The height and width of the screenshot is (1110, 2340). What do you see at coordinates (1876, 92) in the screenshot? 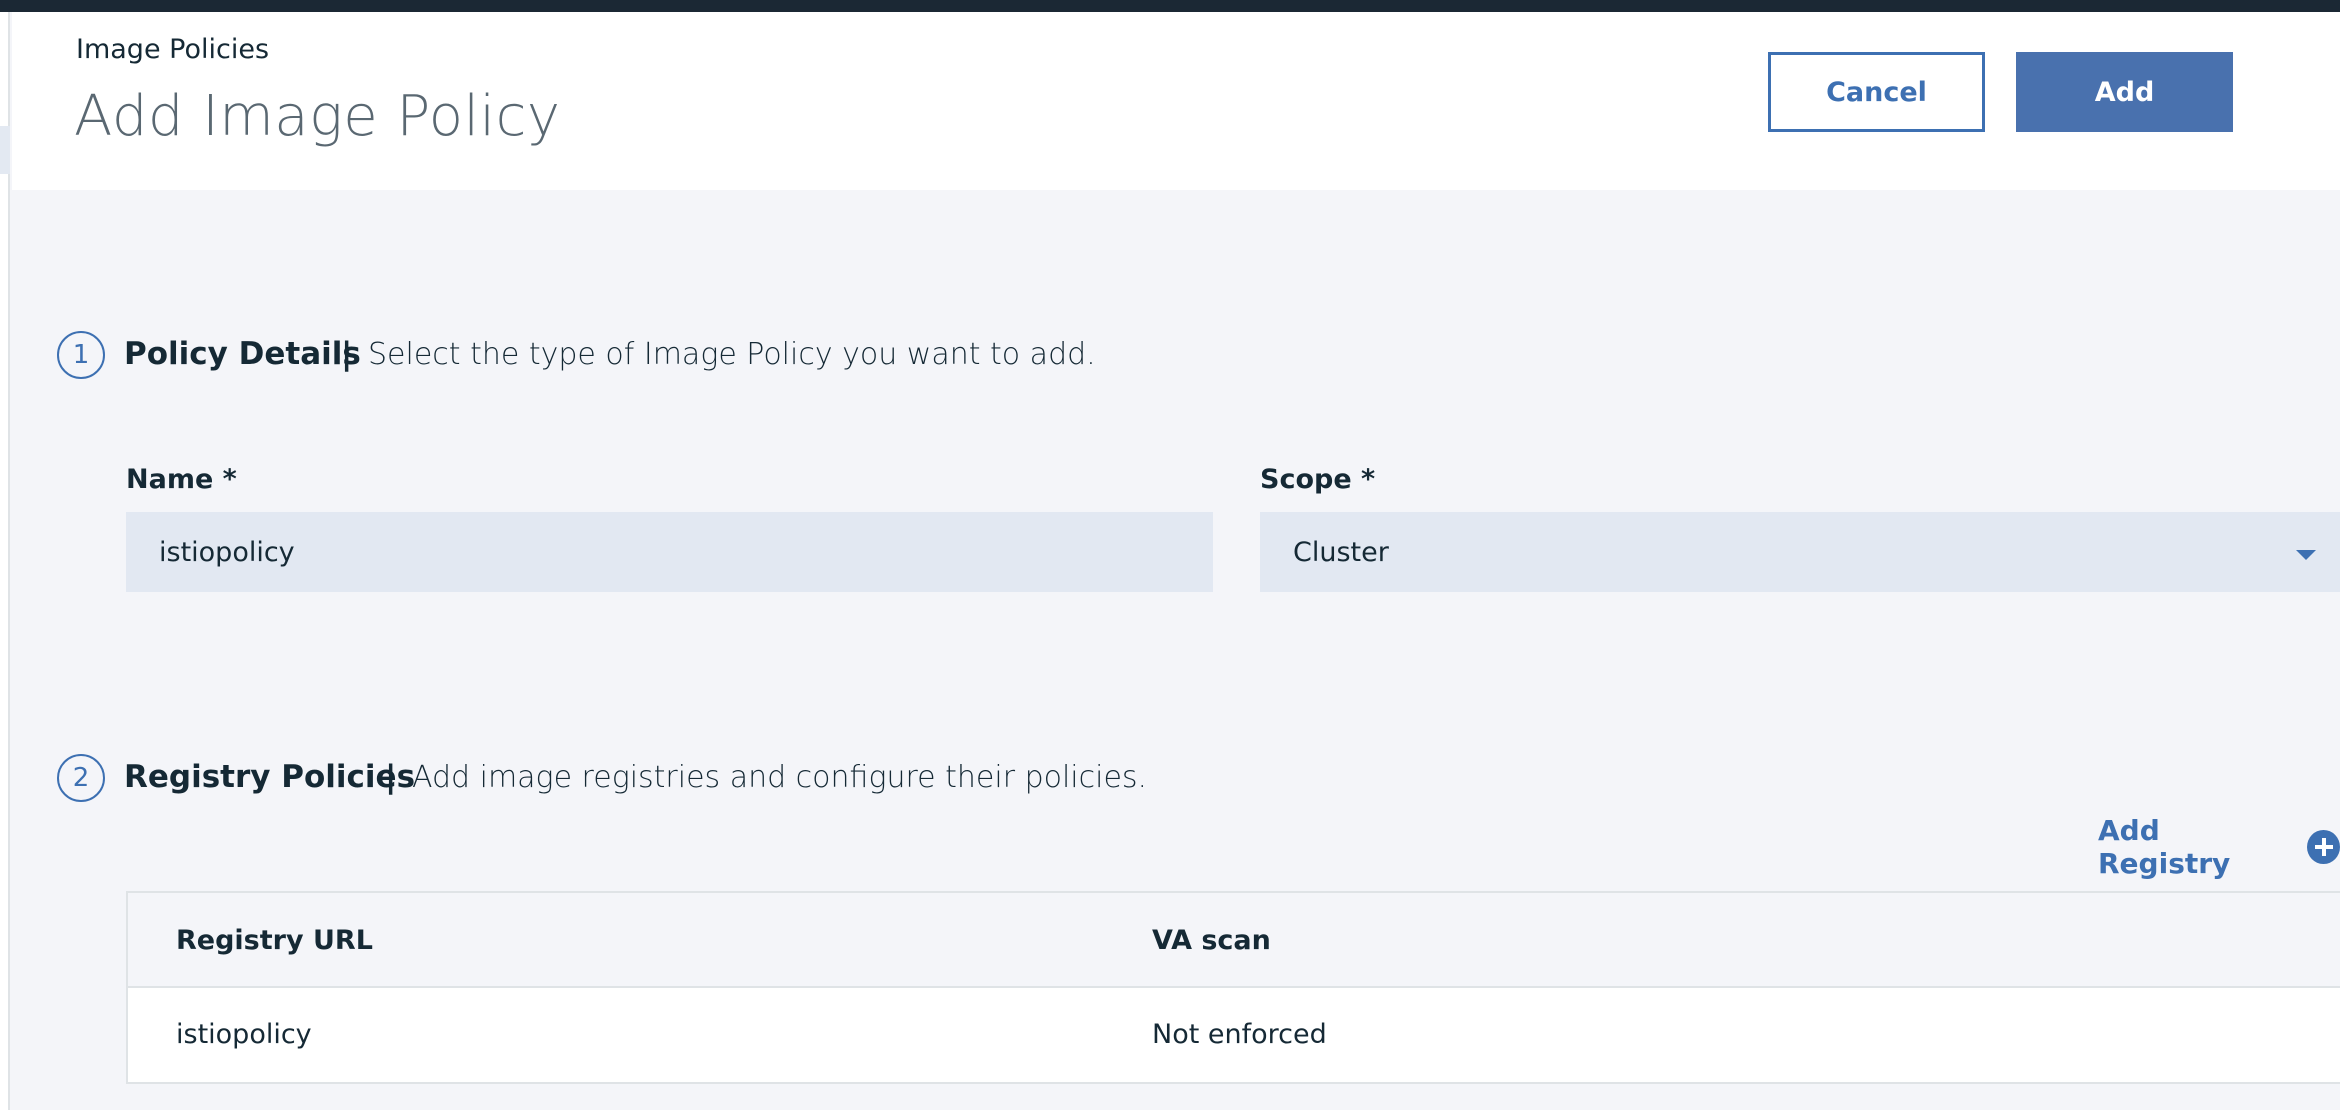
I see `cancel-button: Cancel` at bounding box center [1876, 92].